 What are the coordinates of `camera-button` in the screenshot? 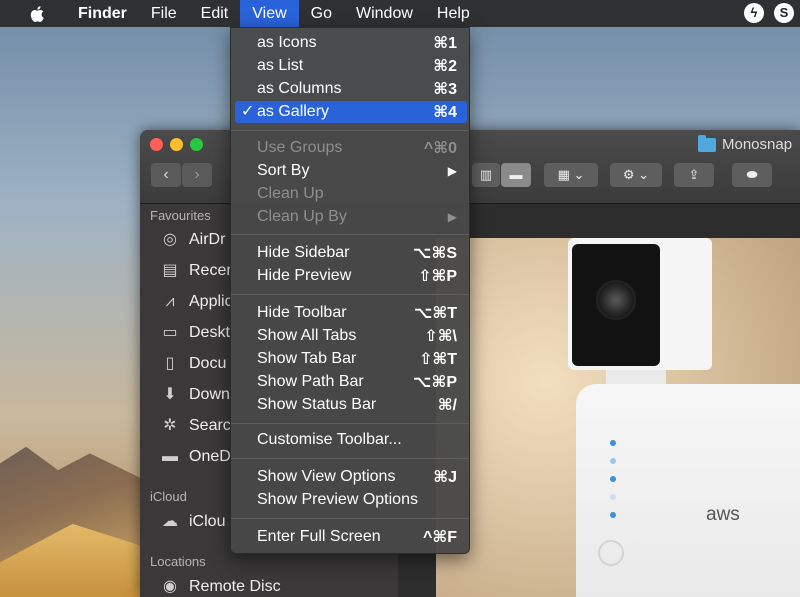 It's located at (611, 553).